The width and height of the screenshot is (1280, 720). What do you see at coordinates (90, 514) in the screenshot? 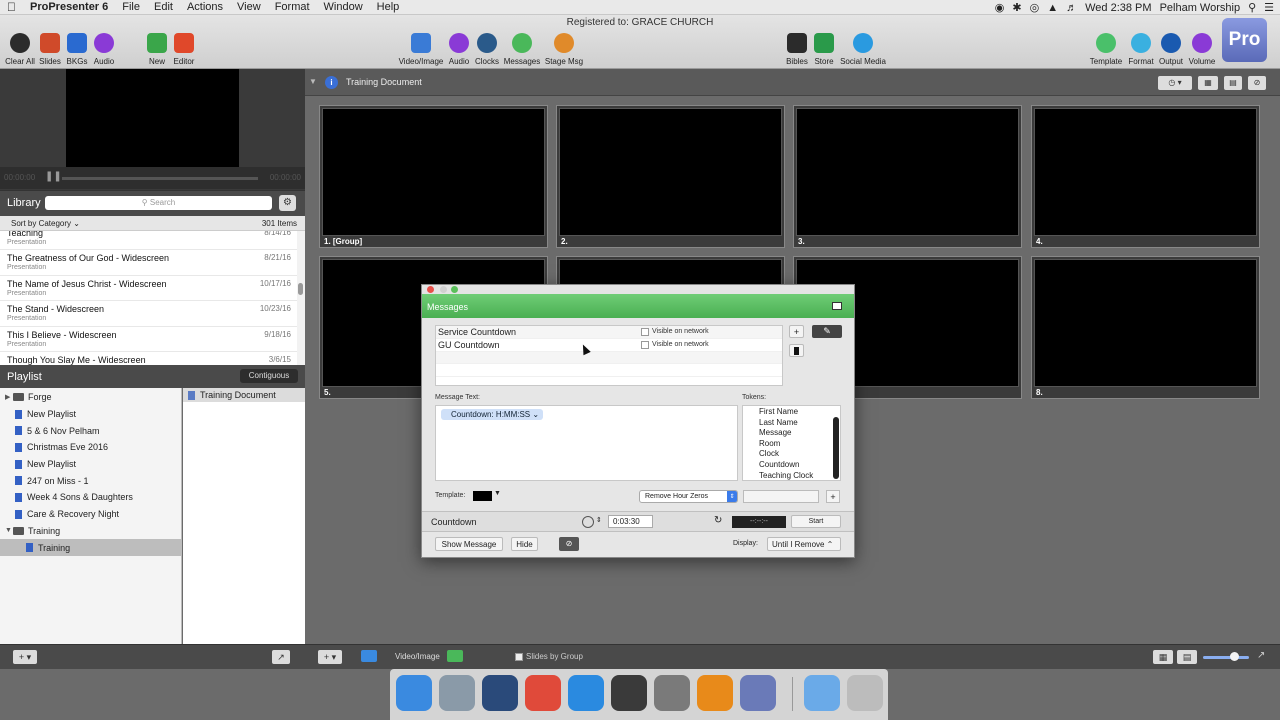
I see `playlist-item: Care & Recovery Night` at bounding box center [90, 514].